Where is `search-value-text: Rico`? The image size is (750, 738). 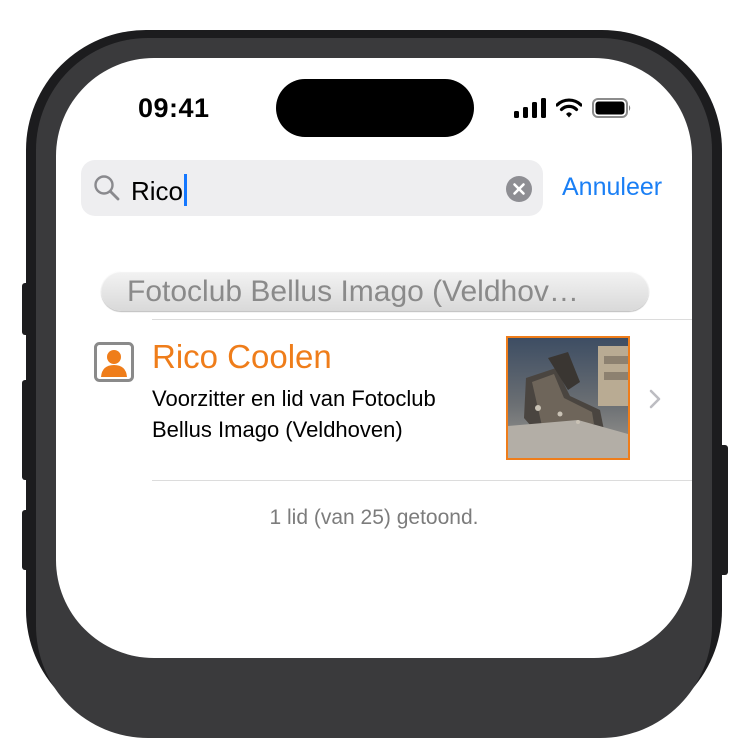
search-value-text: Rico is located at coordinates (157, 191).